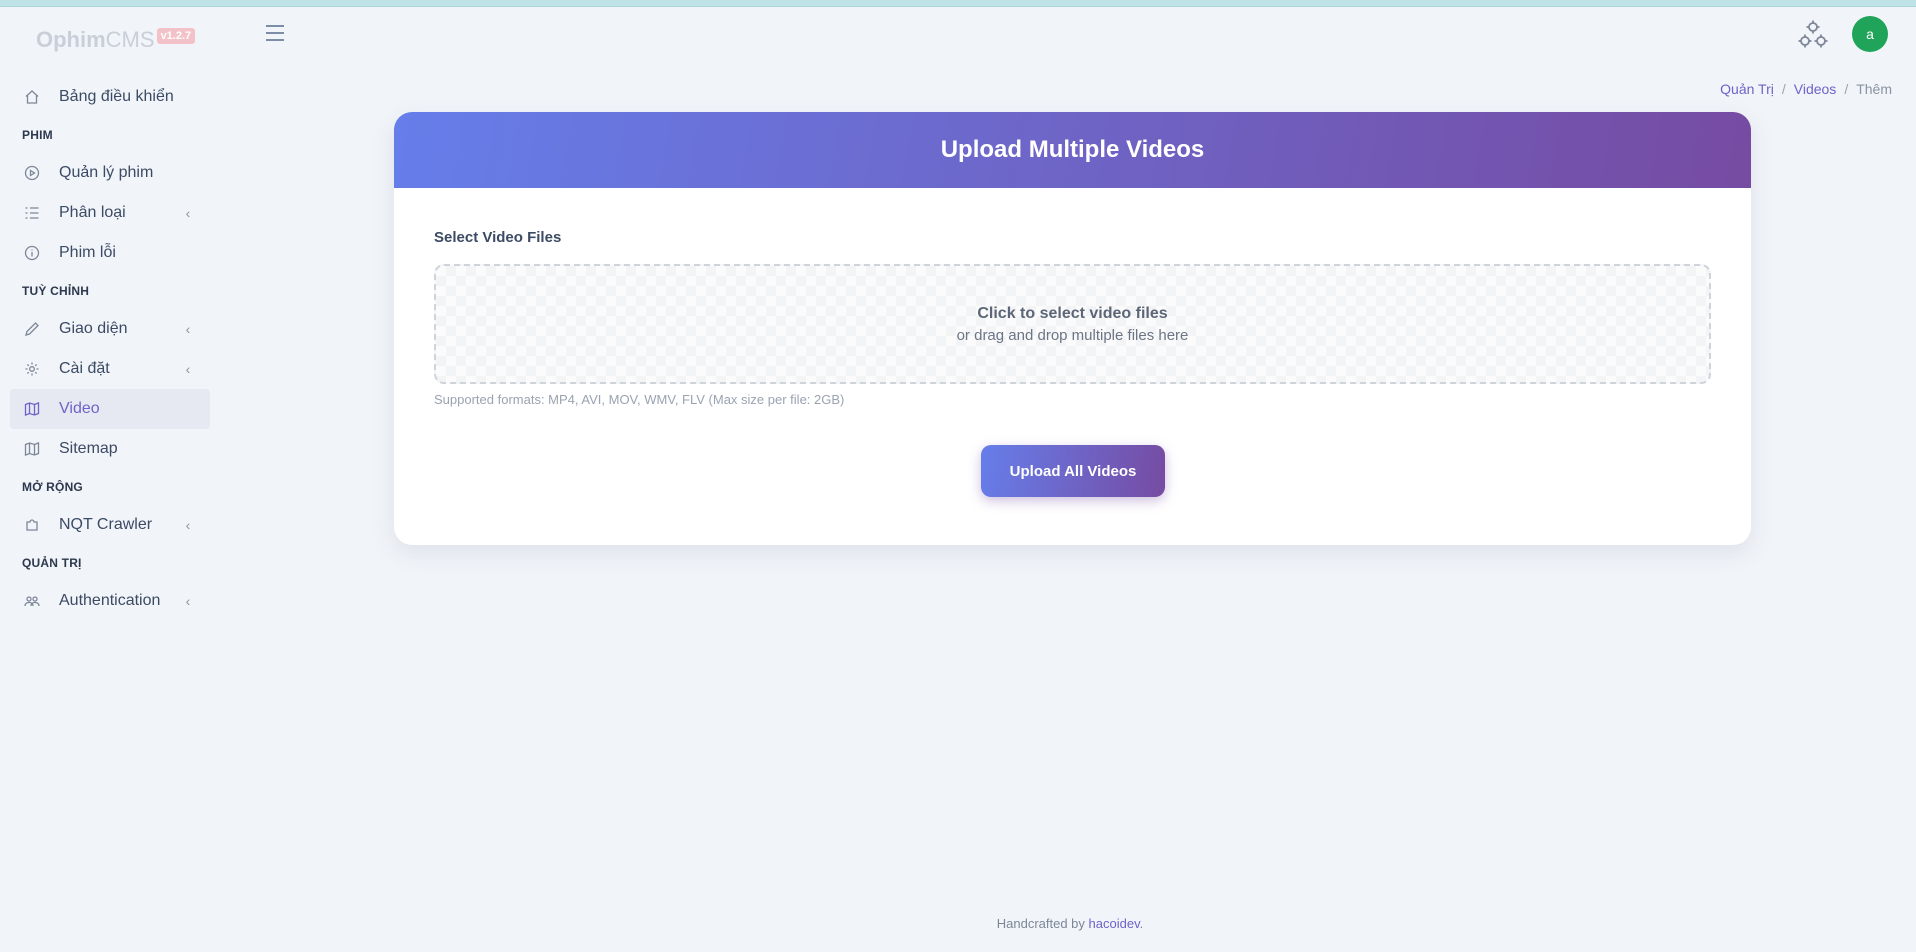 This screenshot has width=1916, height=952. I want to click on users-icon, so click(32, 601).